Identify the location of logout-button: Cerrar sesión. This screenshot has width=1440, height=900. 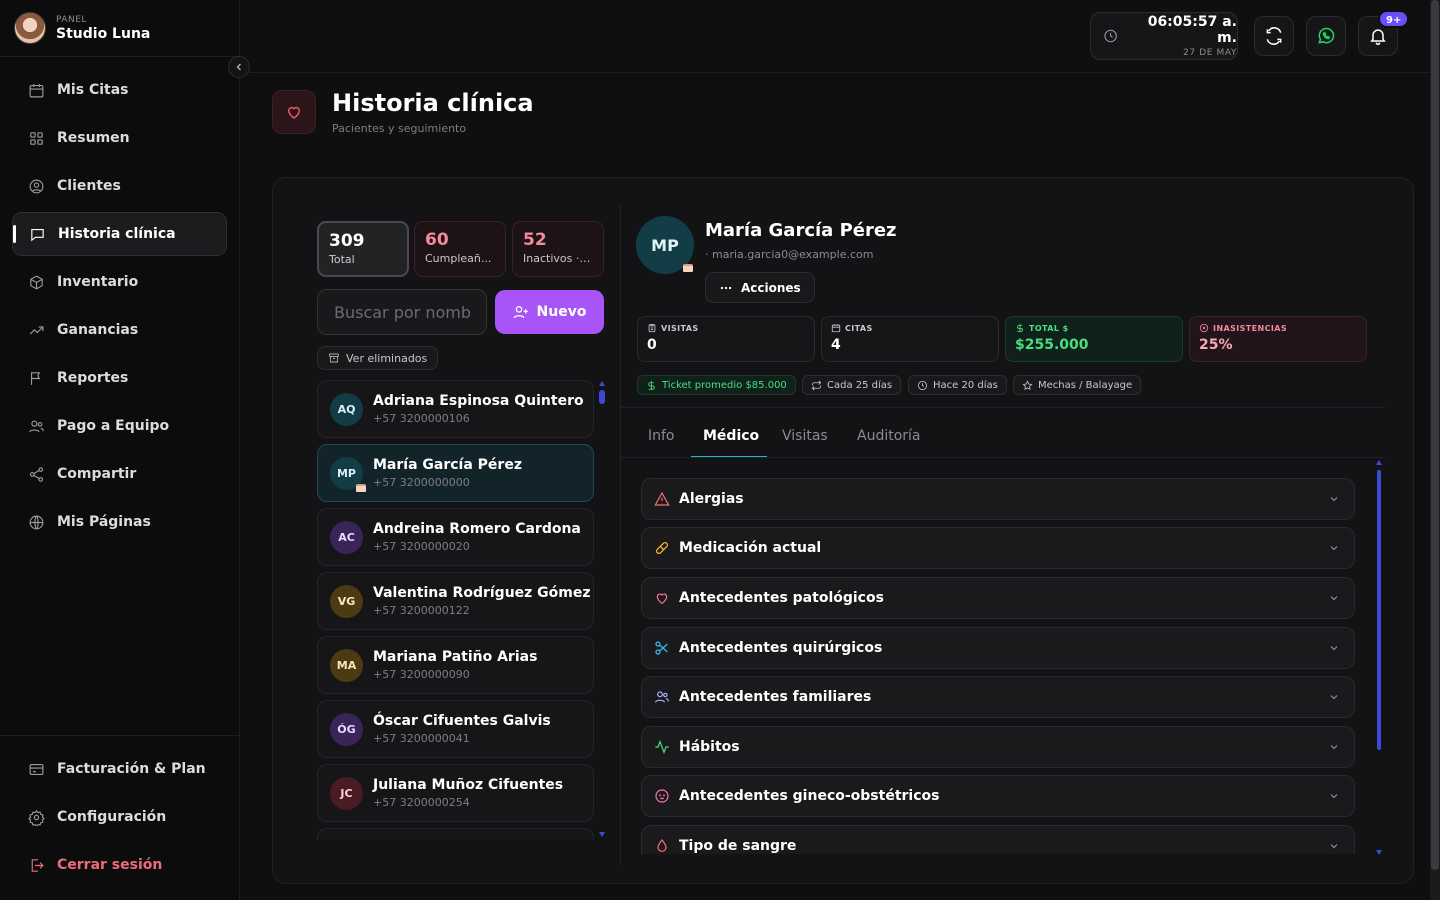
(119, 865).